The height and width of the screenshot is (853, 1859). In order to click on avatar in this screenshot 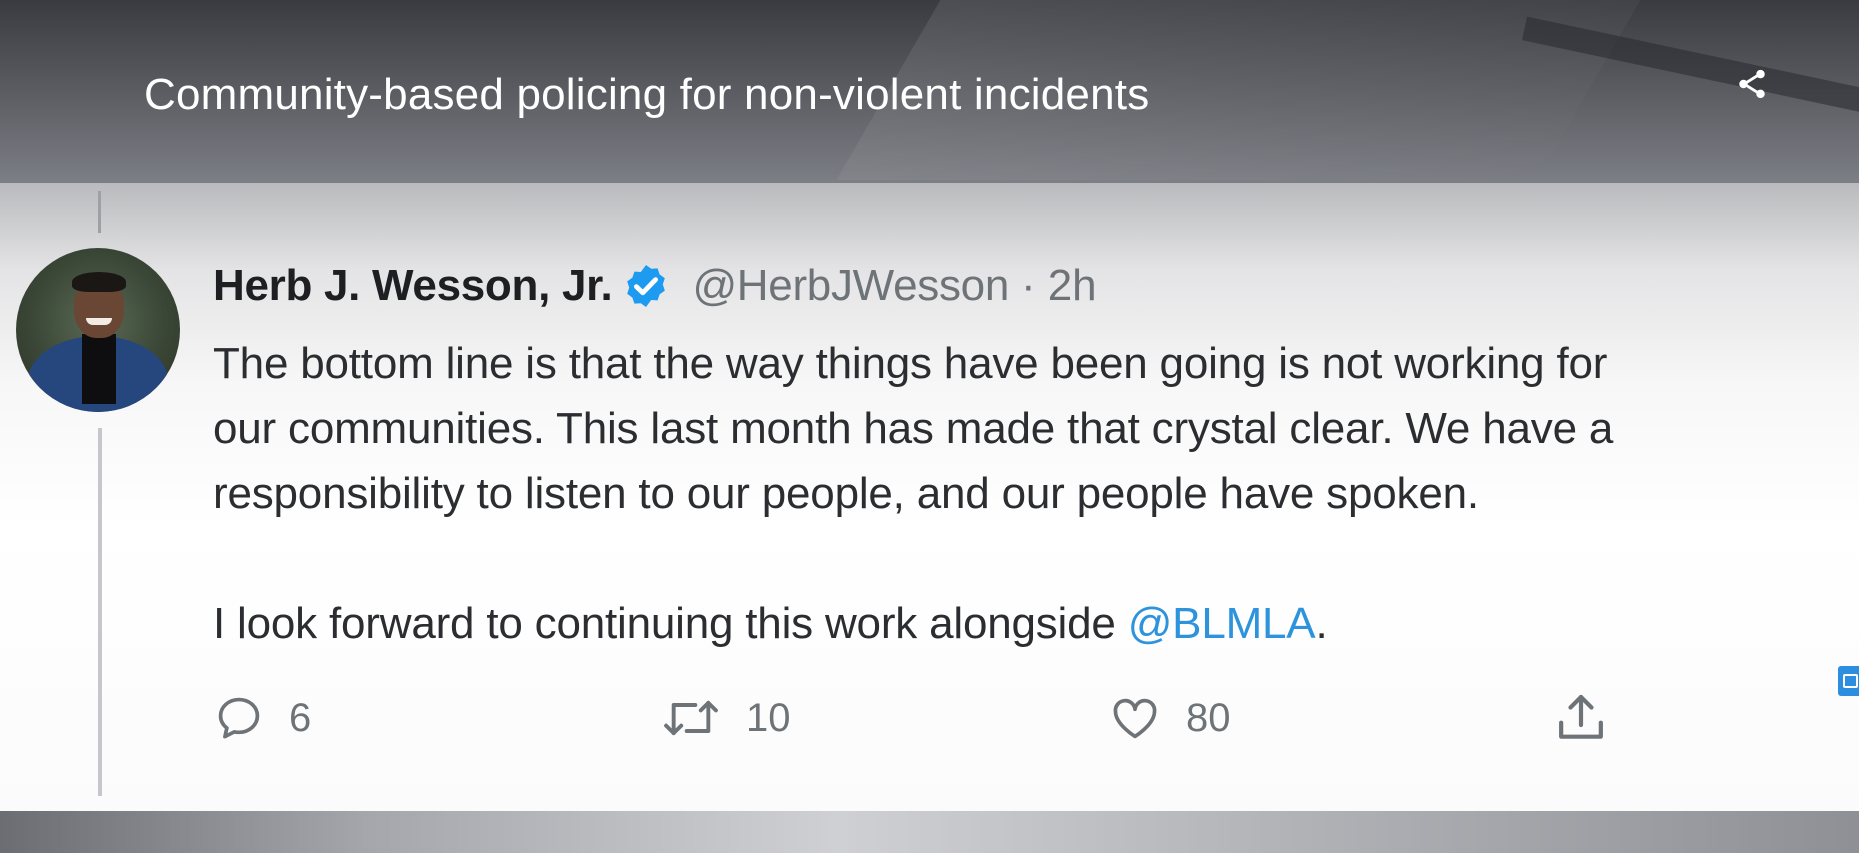, I will do `click(98, 330)`.